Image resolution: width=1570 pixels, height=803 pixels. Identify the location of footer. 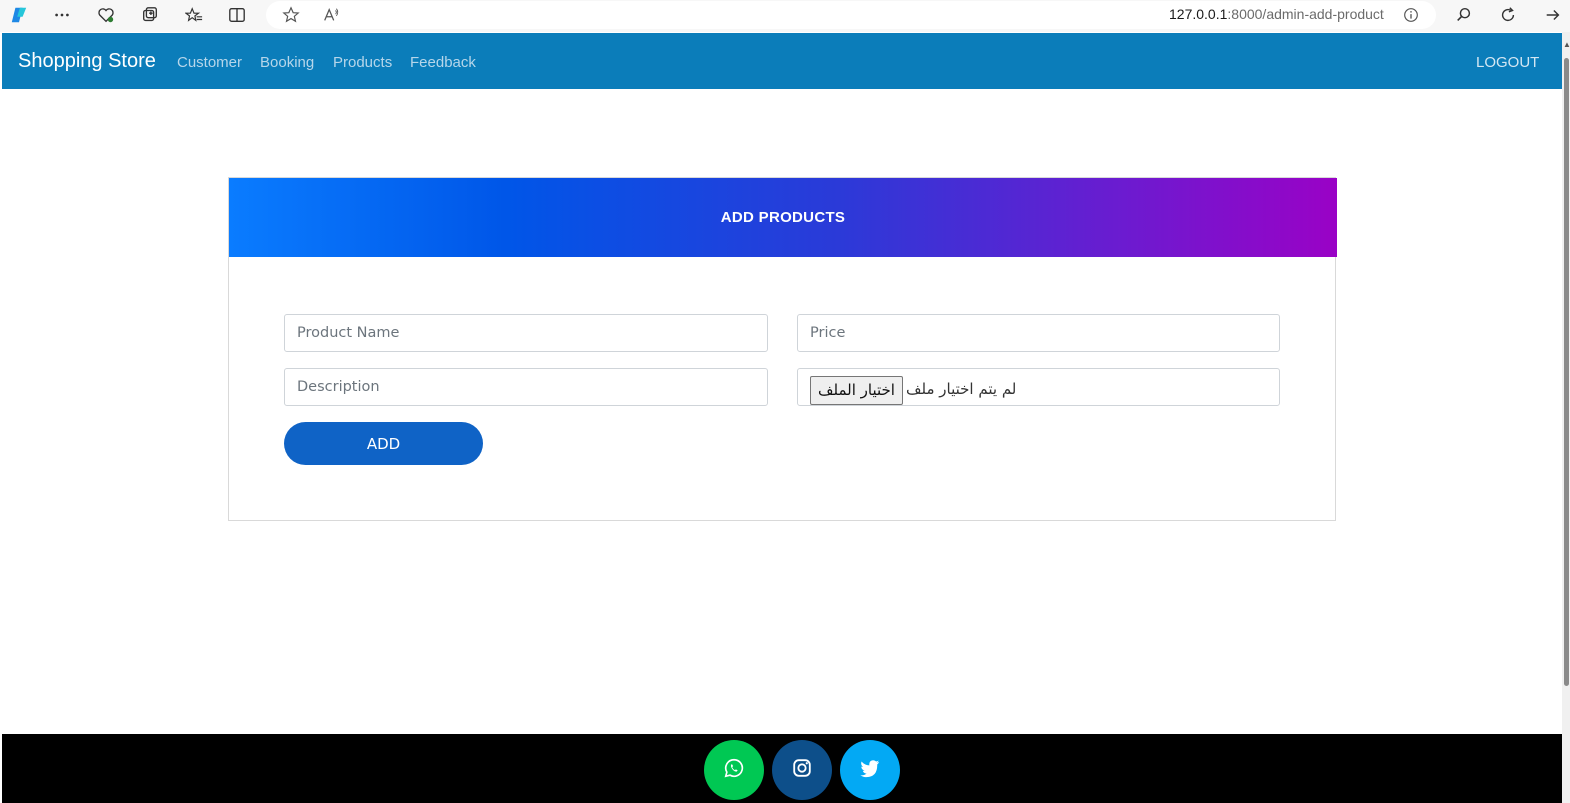
(782, 768).